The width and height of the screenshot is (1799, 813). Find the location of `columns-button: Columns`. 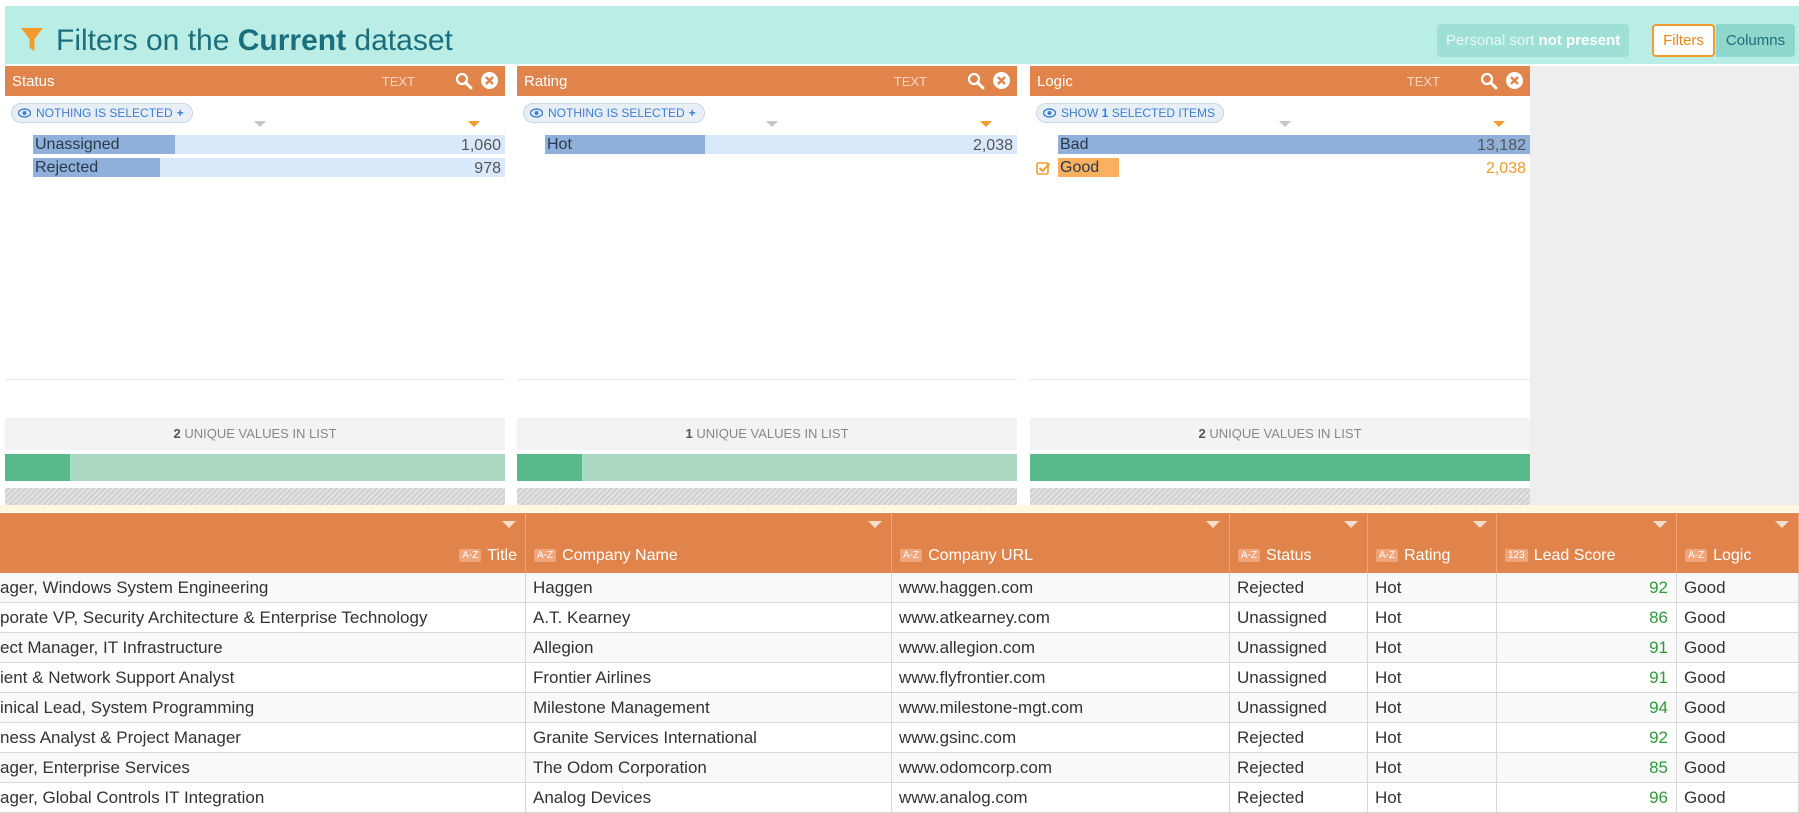

columns-button: Columns is located at coordinates (1755, 40).